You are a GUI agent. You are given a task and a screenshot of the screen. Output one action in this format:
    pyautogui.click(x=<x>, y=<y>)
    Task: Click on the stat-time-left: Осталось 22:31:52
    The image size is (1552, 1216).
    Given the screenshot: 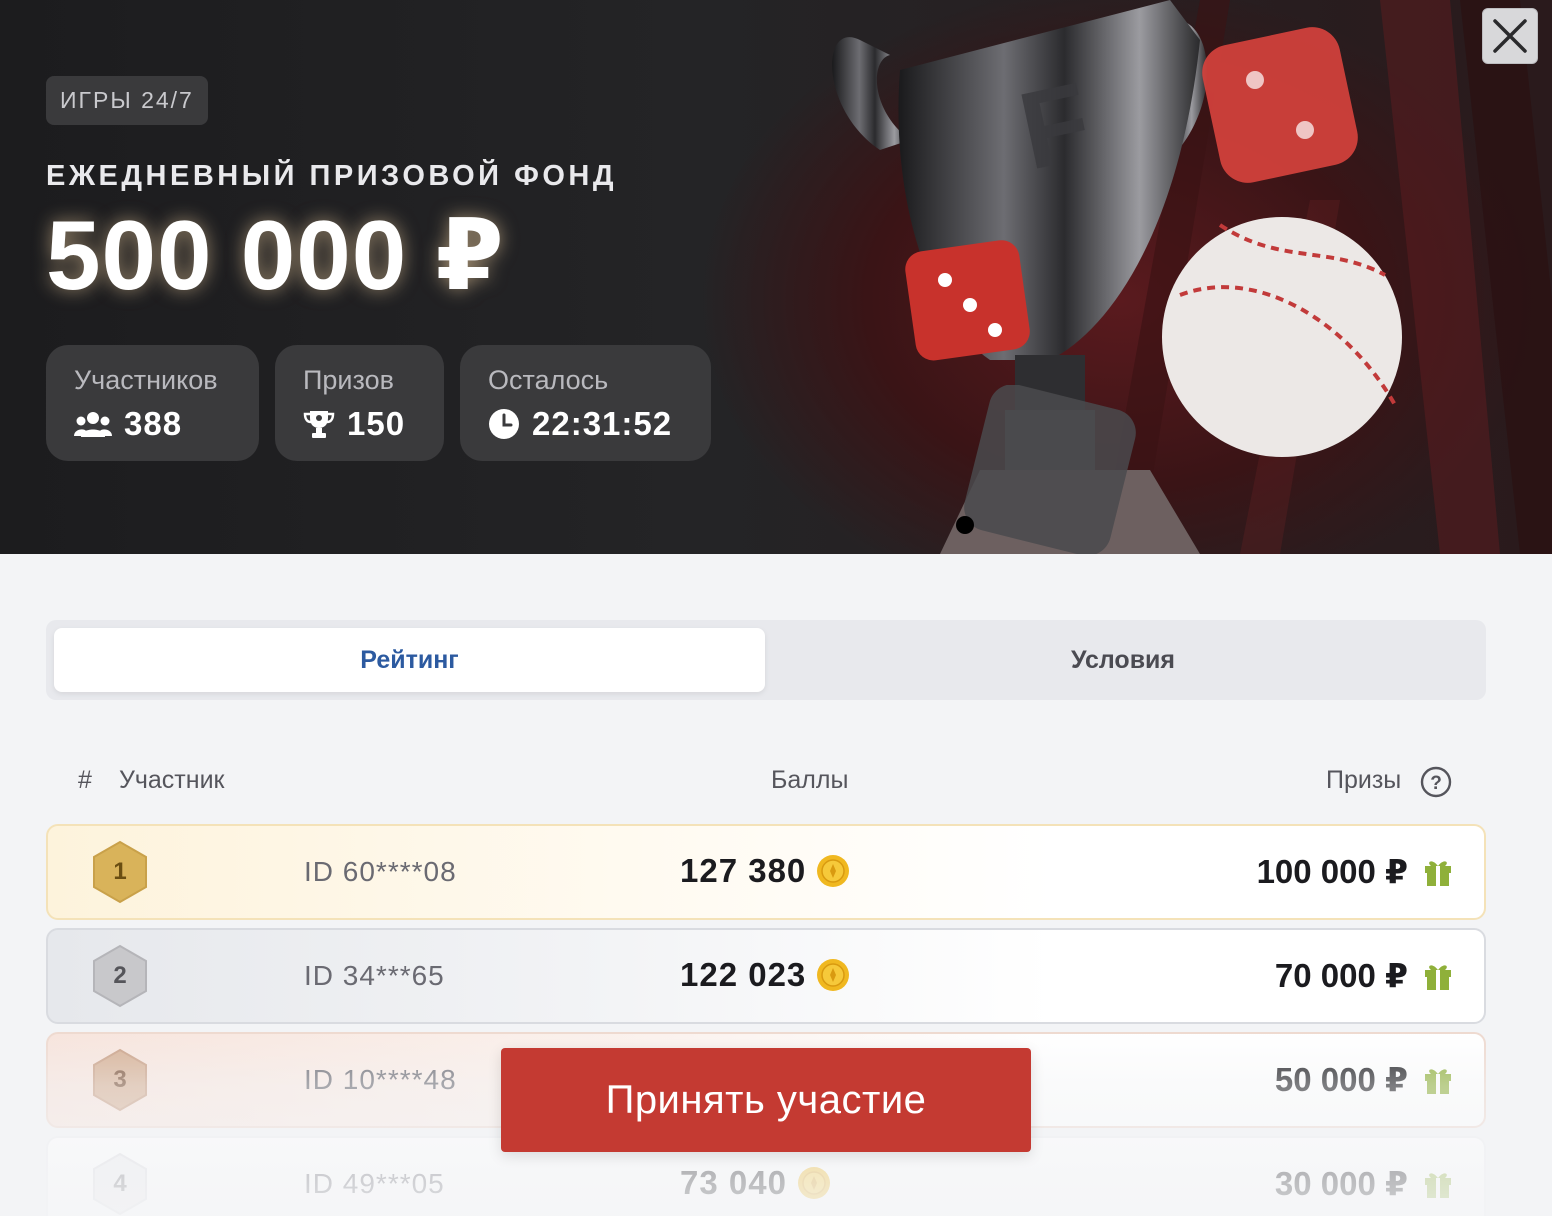 What is the action you would take?
    pyautogui.click(x=585, y=403)
    